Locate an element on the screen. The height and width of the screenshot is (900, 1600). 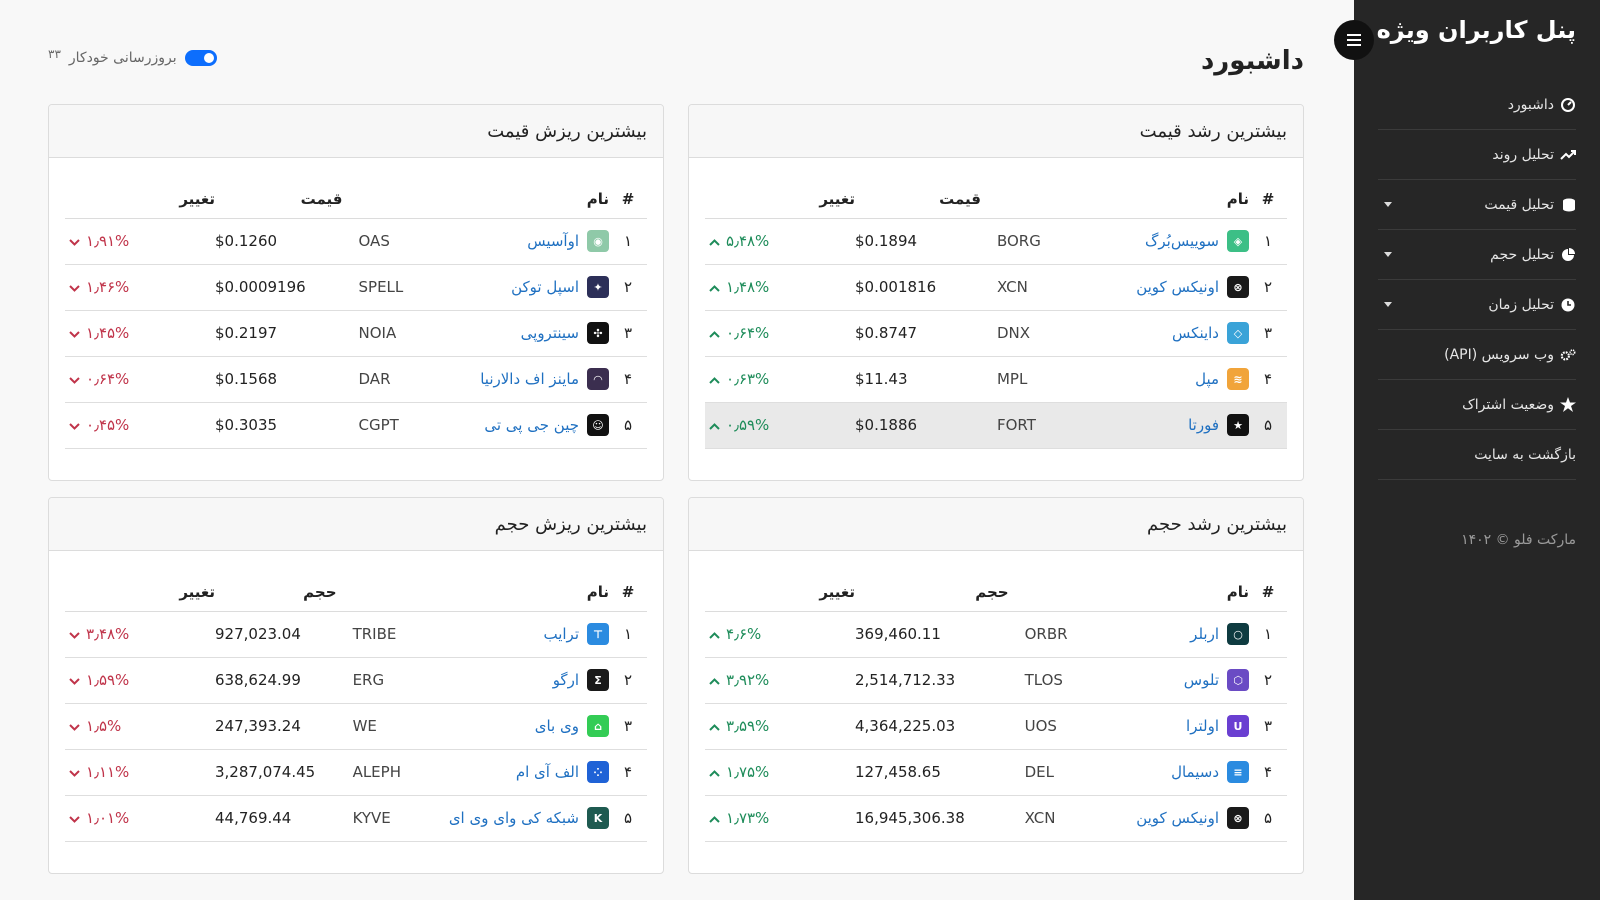
sidebar-item-label: وب سرویس (API) is located at coordinates (1499, 354).